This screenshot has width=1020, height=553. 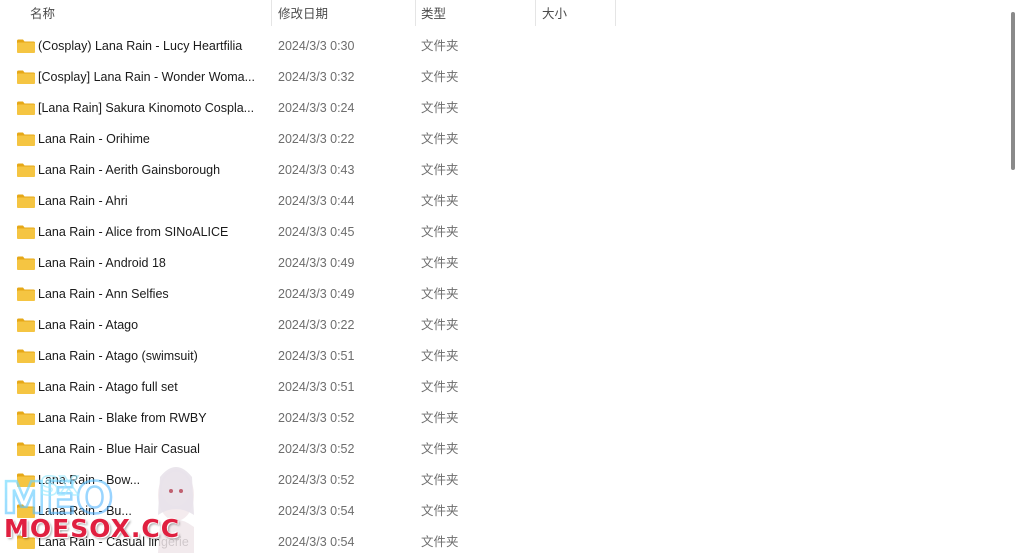 What do you see at coordinates (133, 232) in the screenshot?
I see `file-name: Lana Rain - Alice from SINoALICE` at bounding box center [133, 232].